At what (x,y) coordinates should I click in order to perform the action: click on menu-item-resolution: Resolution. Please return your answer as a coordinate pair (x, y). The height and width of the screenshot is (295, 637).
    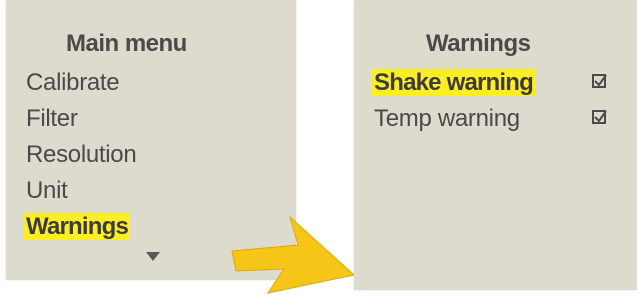
    Looking at the image, I should click on (81, 155).